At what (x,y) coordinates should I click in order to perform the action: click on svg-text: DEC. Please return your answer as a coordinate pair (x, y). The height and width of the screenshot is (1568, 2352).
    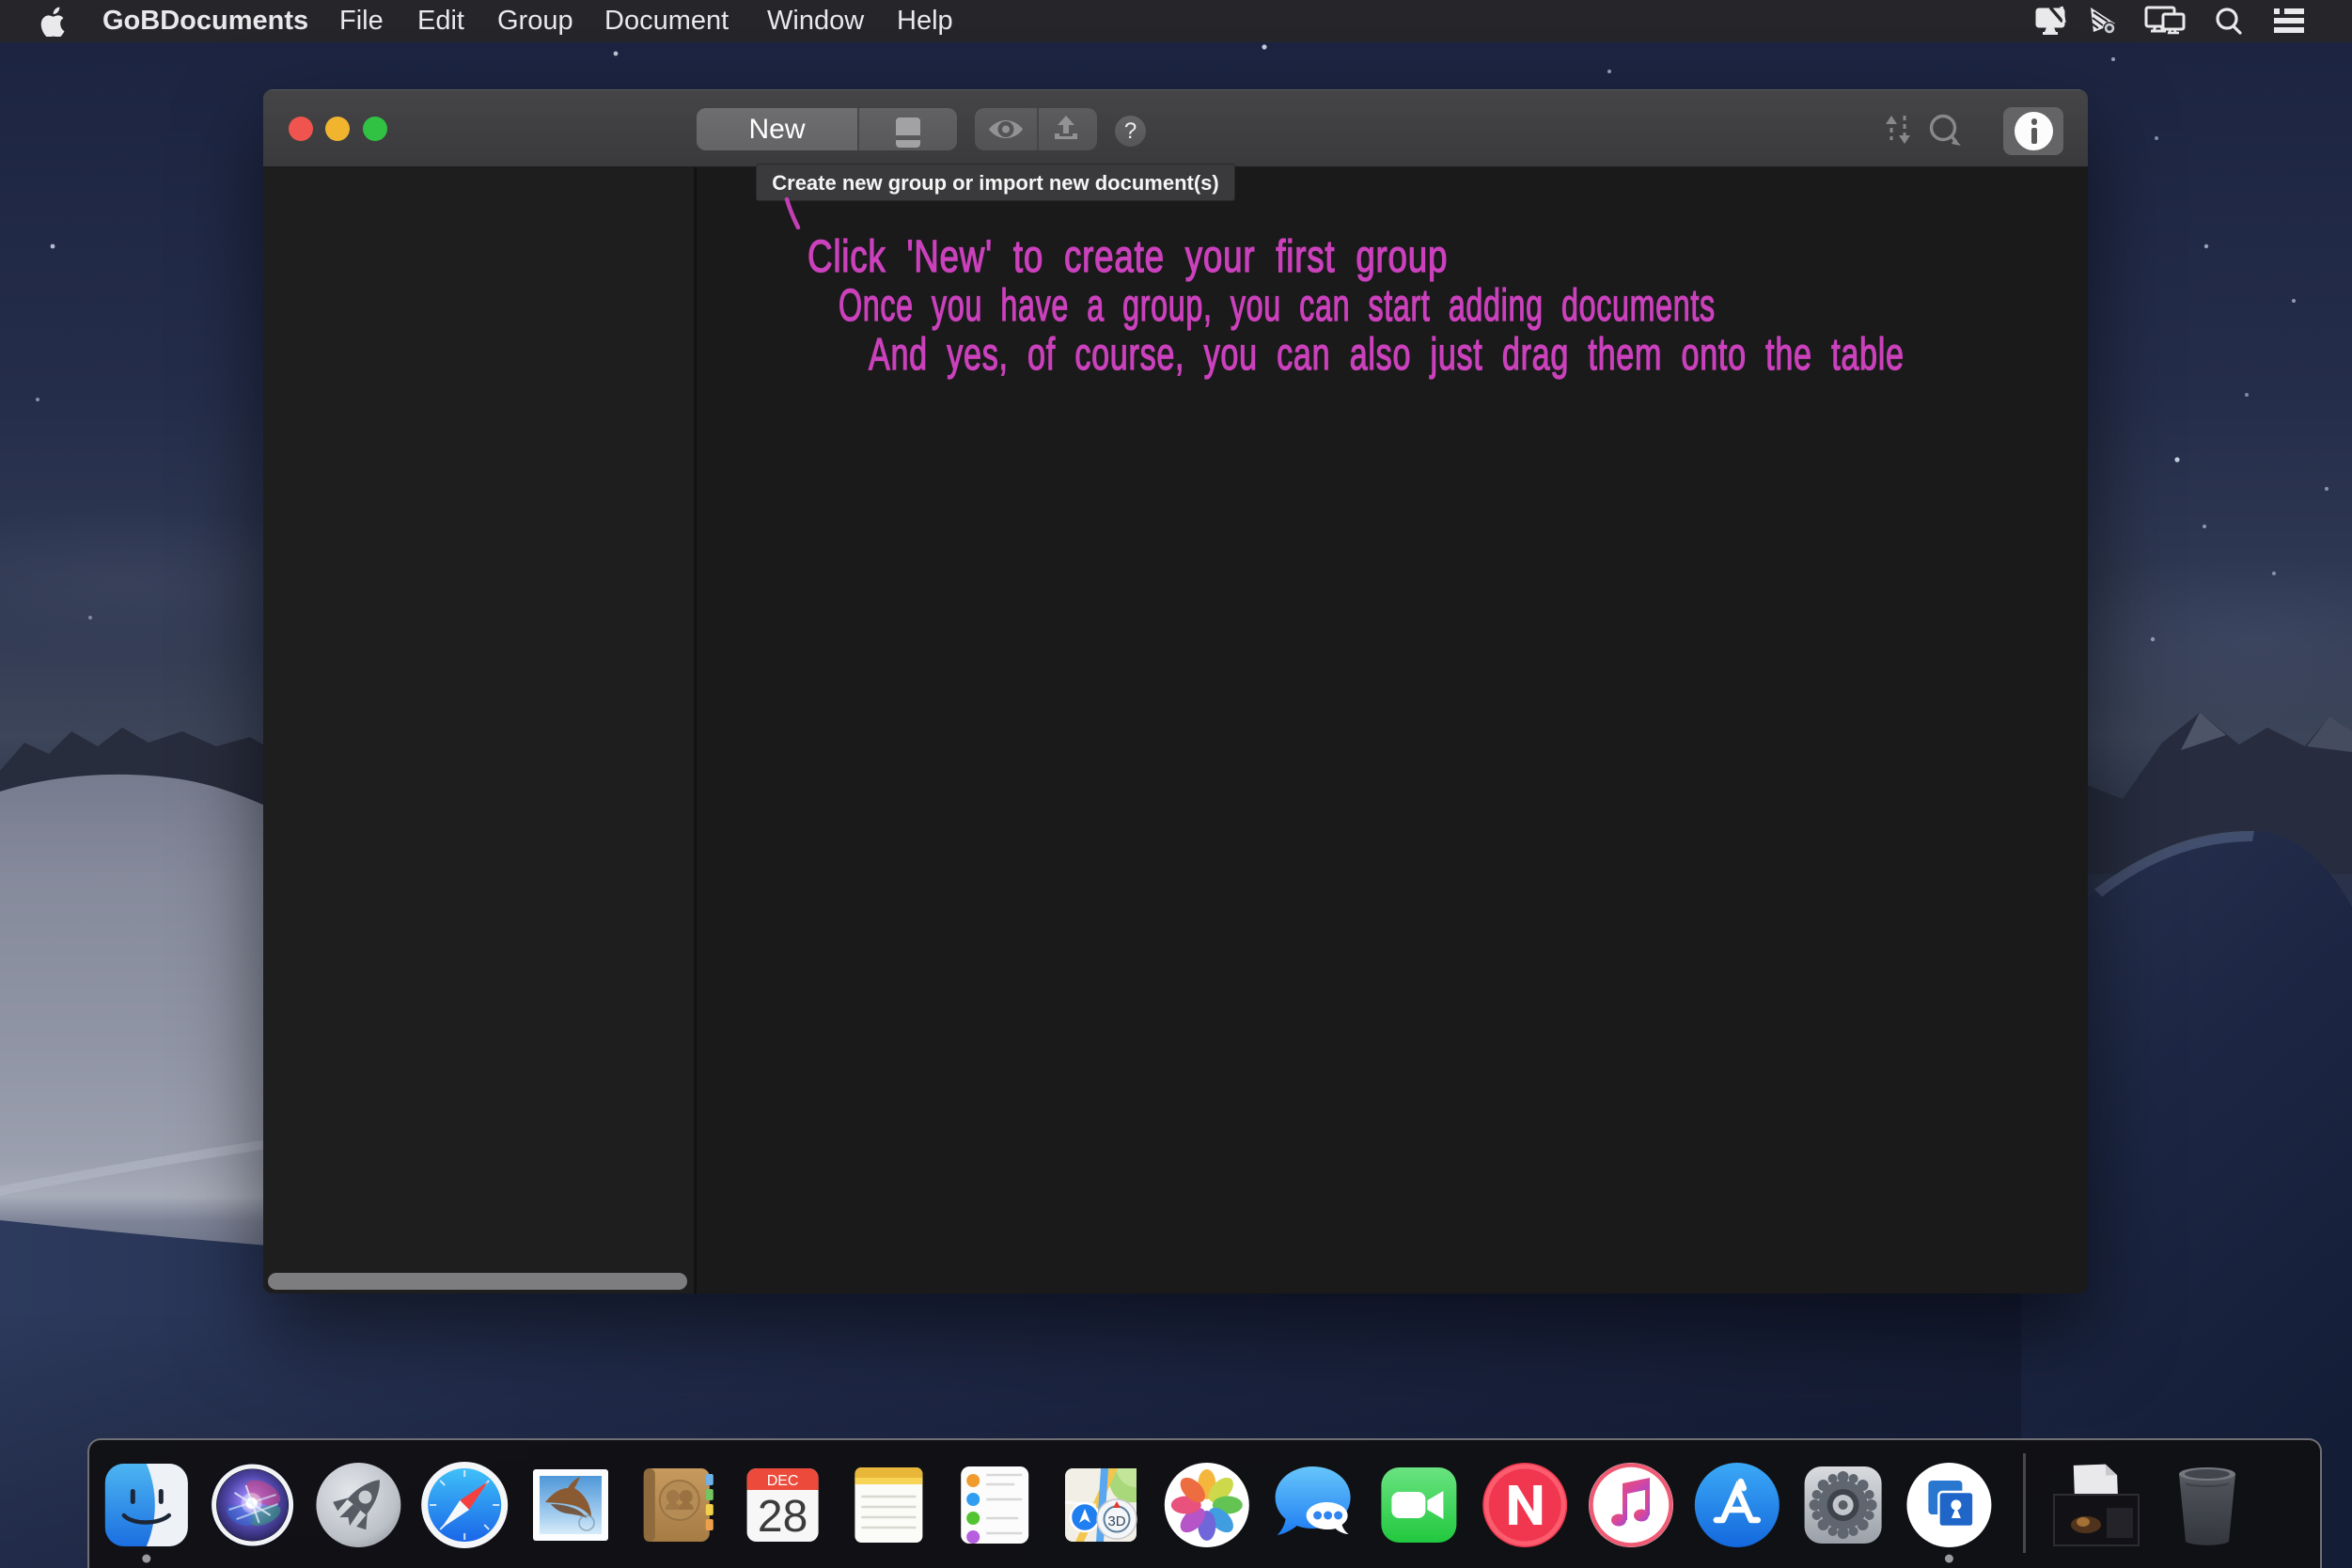
    Looking at the image, I should click on (783, 1481).